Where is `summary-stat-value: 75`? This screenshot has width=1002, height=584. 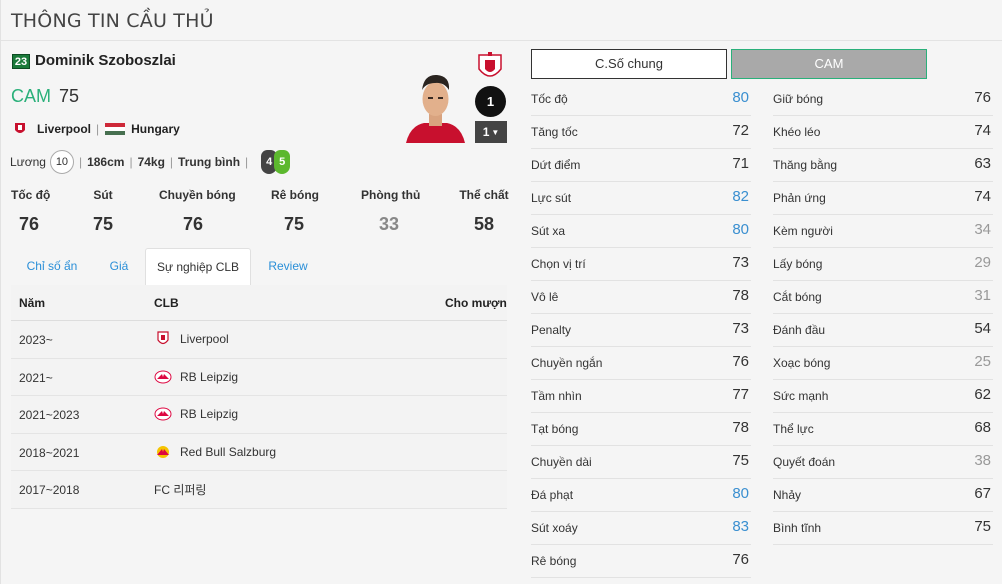 summary-stat-value: 75 is located at coordinates (103, 224).